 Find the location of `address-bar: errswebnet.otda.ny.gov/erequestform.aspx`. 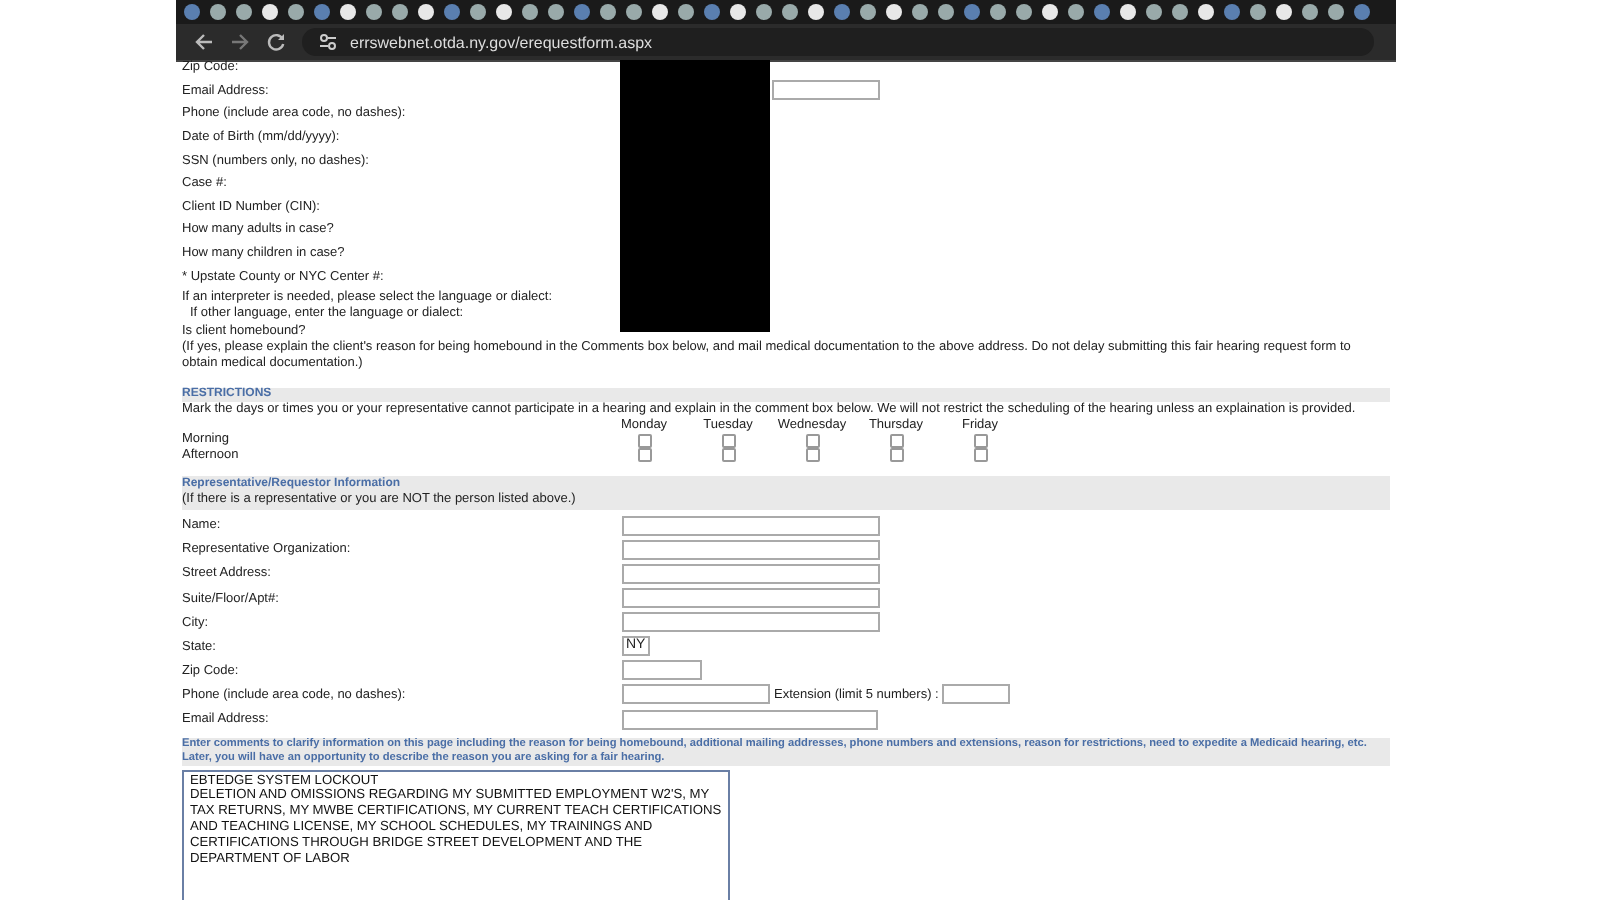

address-bar: errswebnet.otda.ny.gov/erequestform.aspx is located at coordinates (838, 42).